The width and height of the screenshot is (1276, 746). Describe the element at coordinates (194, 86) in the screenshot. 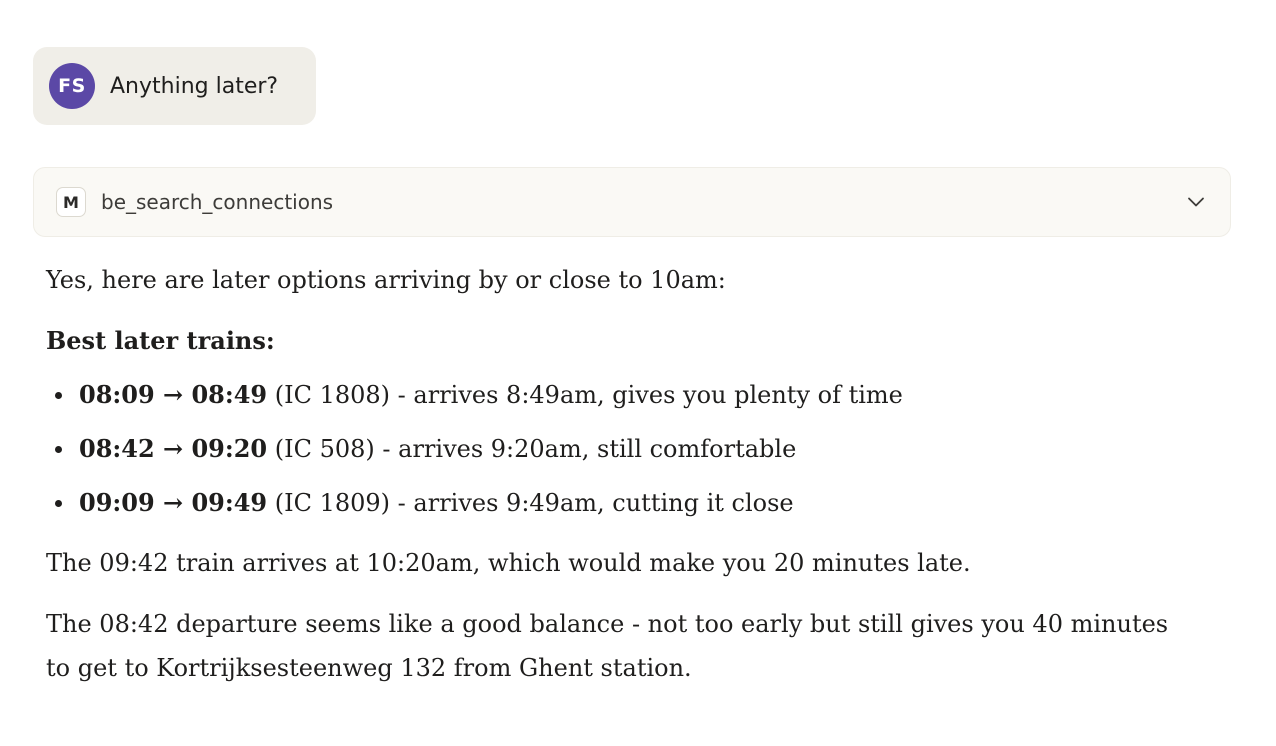

I see `user-message-text: Anything later?` at that location.